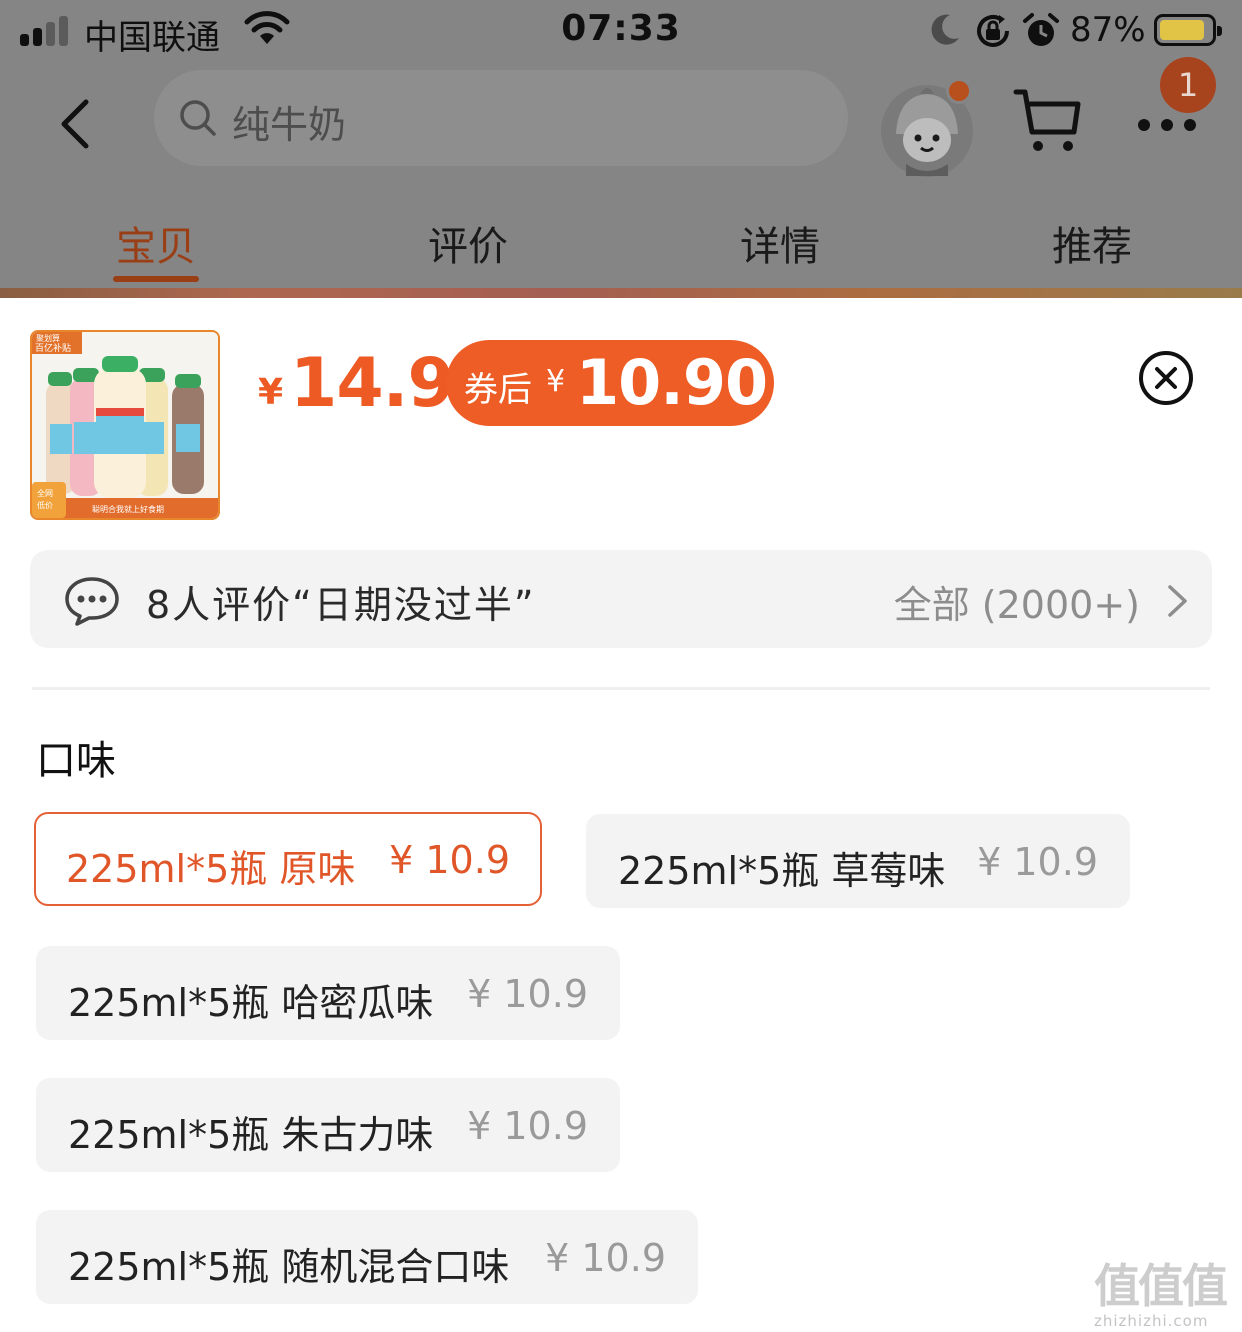 The height and width of the screenshot is (1332, 1242). I want to click on option-label: 225ml*5瓶 朱古力味, so click(251, 1135).